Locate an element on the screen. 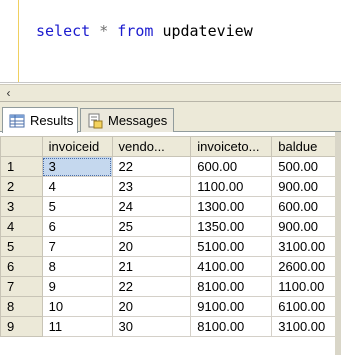 The height and width of the screenshot is (355, 341). row-number: 1 is located at coordinates (21, 166).